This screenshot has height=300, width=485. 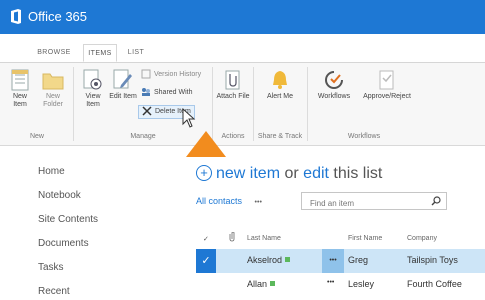 I want to click on attach-file-button: Attach File, so click(x=233, y=85).